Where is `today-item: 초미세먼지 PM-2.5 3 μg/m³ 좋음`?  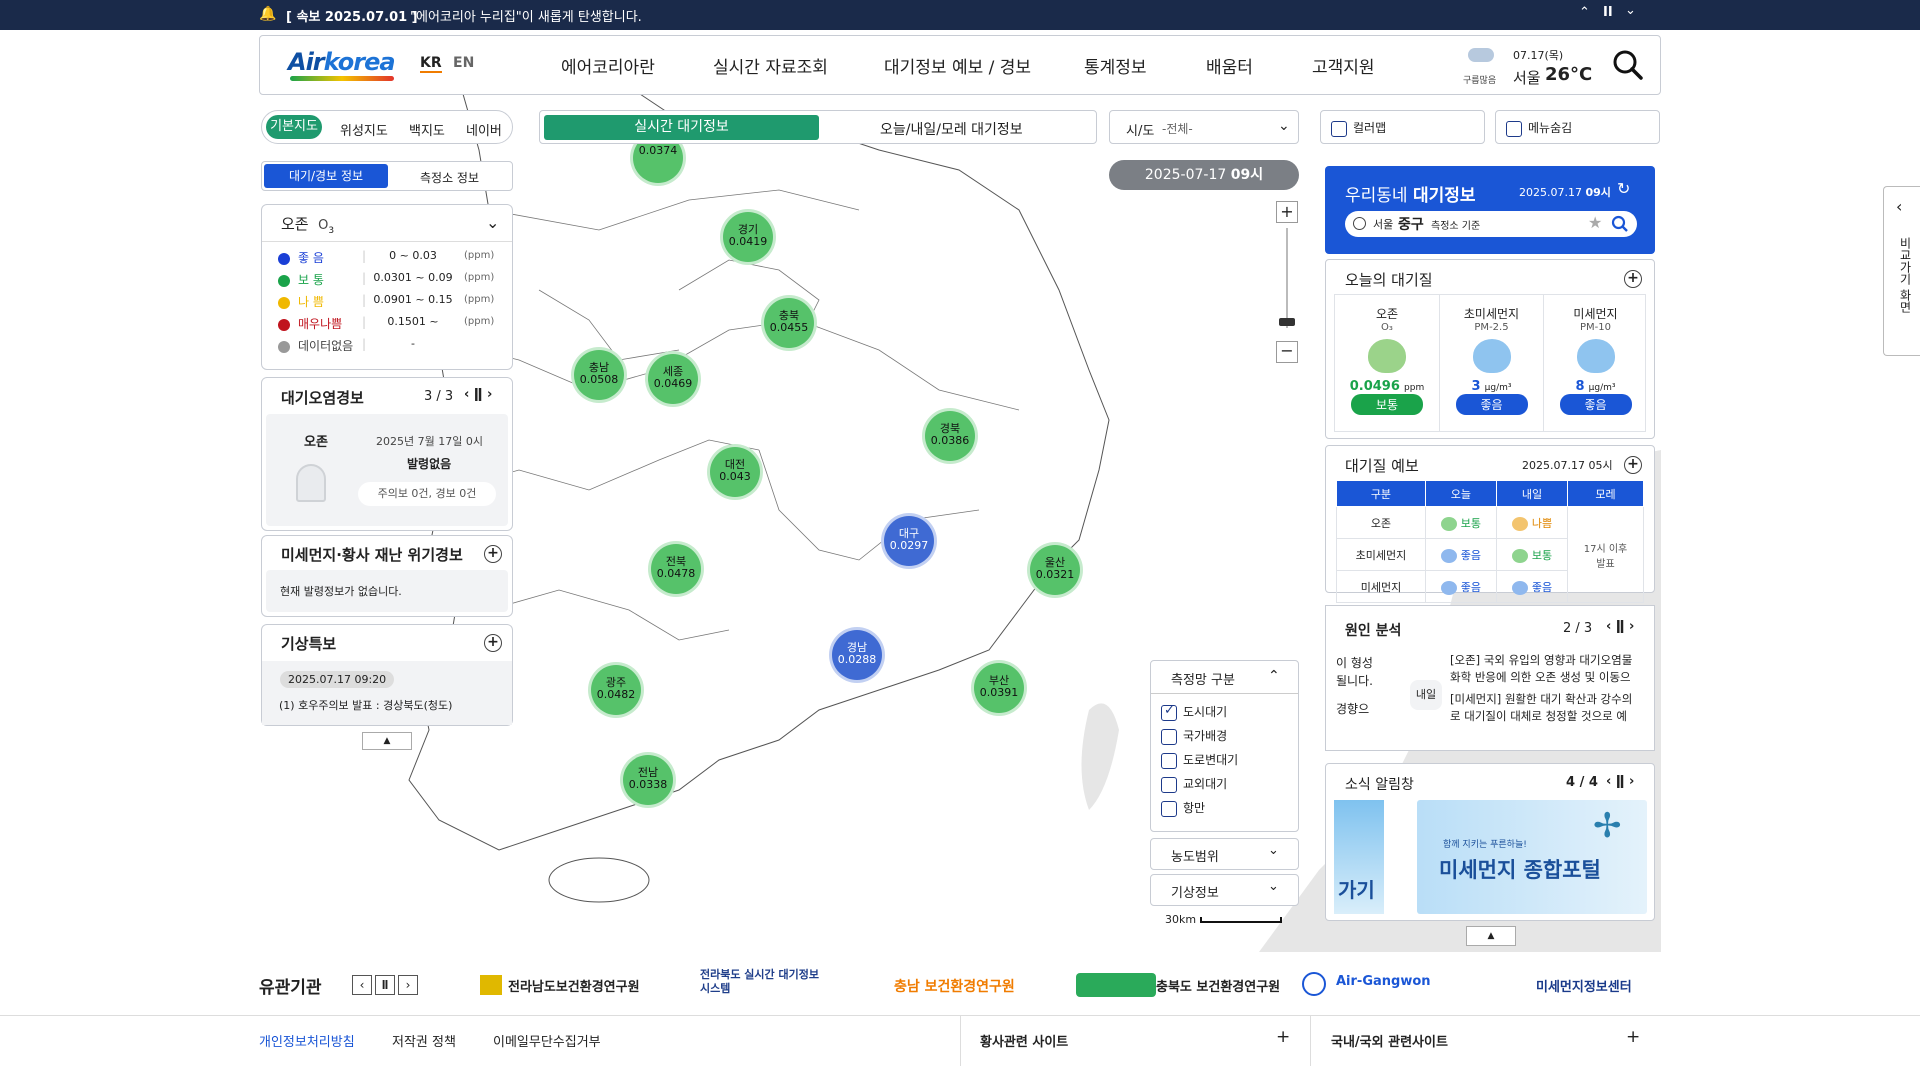 today-item: 초미세먼지 PM-2.5 3 μg/m³ 좋음 is located at coordinates (1491, 363).